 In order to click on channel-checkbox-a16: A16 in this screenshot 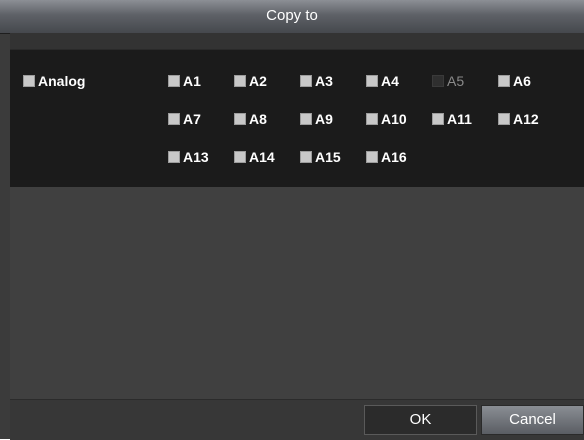, I will do `click(386, 157)`.